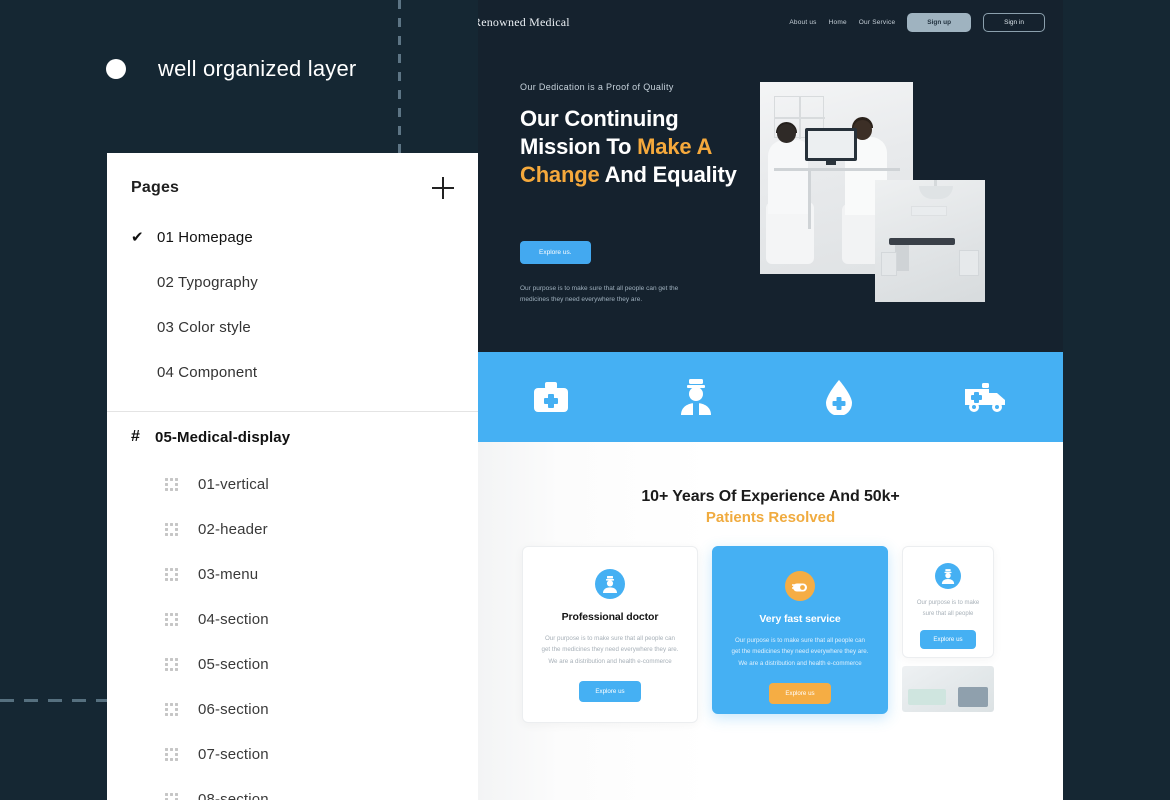 This screenshot has height=800, width=1170. What do you see at coordinates (877, 22) in the screenshot?
I see `nav-link-our-service: Our Service` at bounding box center [877, 22].